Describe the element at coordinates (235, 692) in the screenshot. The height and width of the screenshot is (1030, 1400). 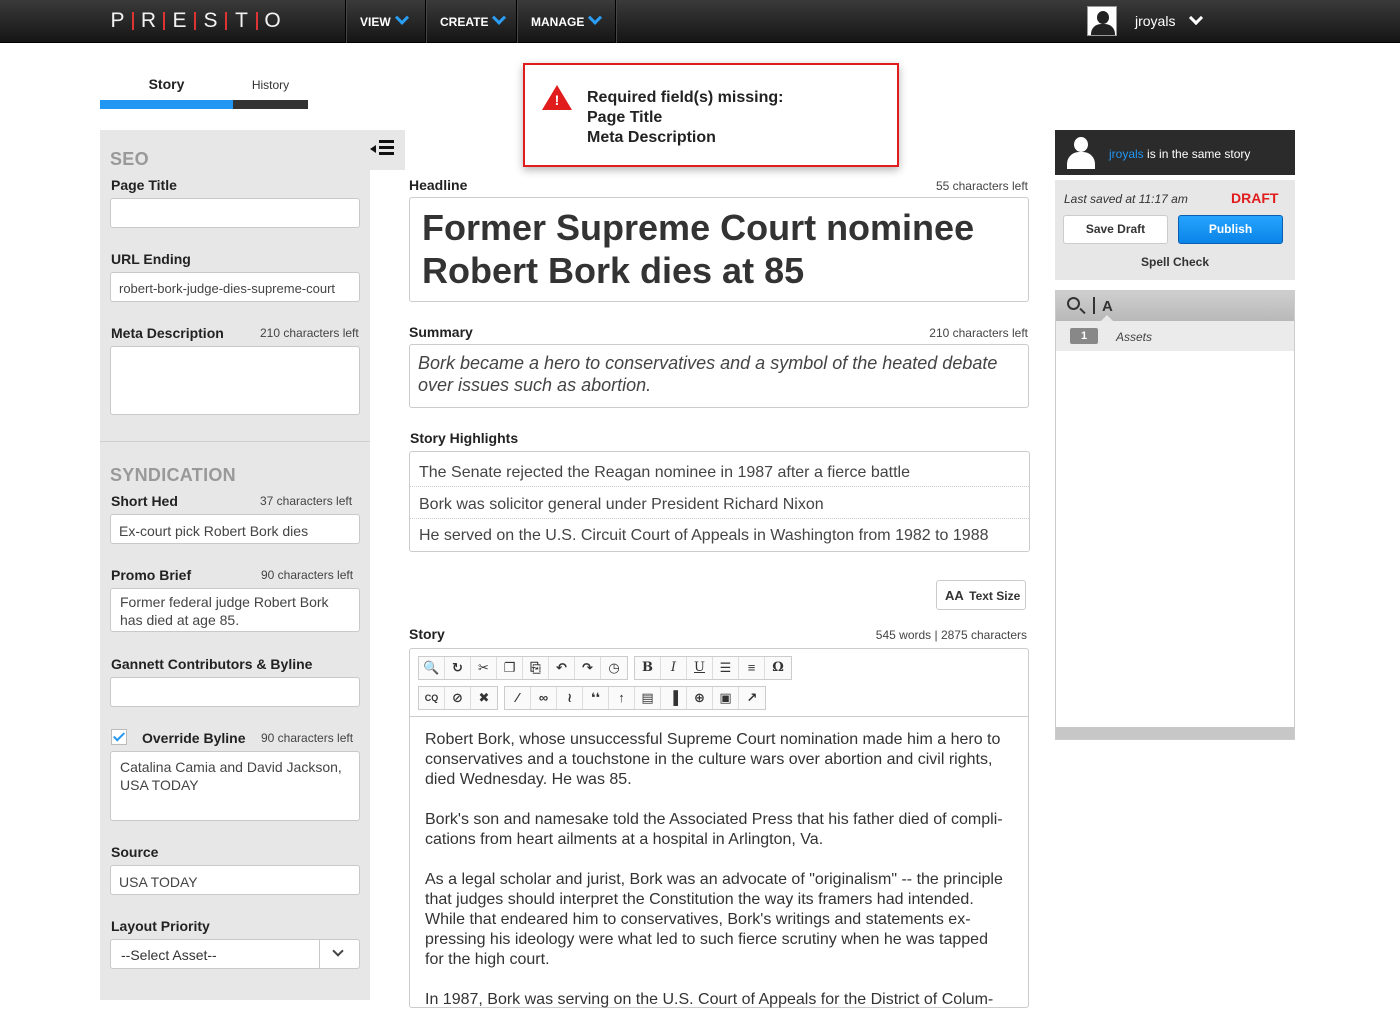
I see `contributors-input` at that location.